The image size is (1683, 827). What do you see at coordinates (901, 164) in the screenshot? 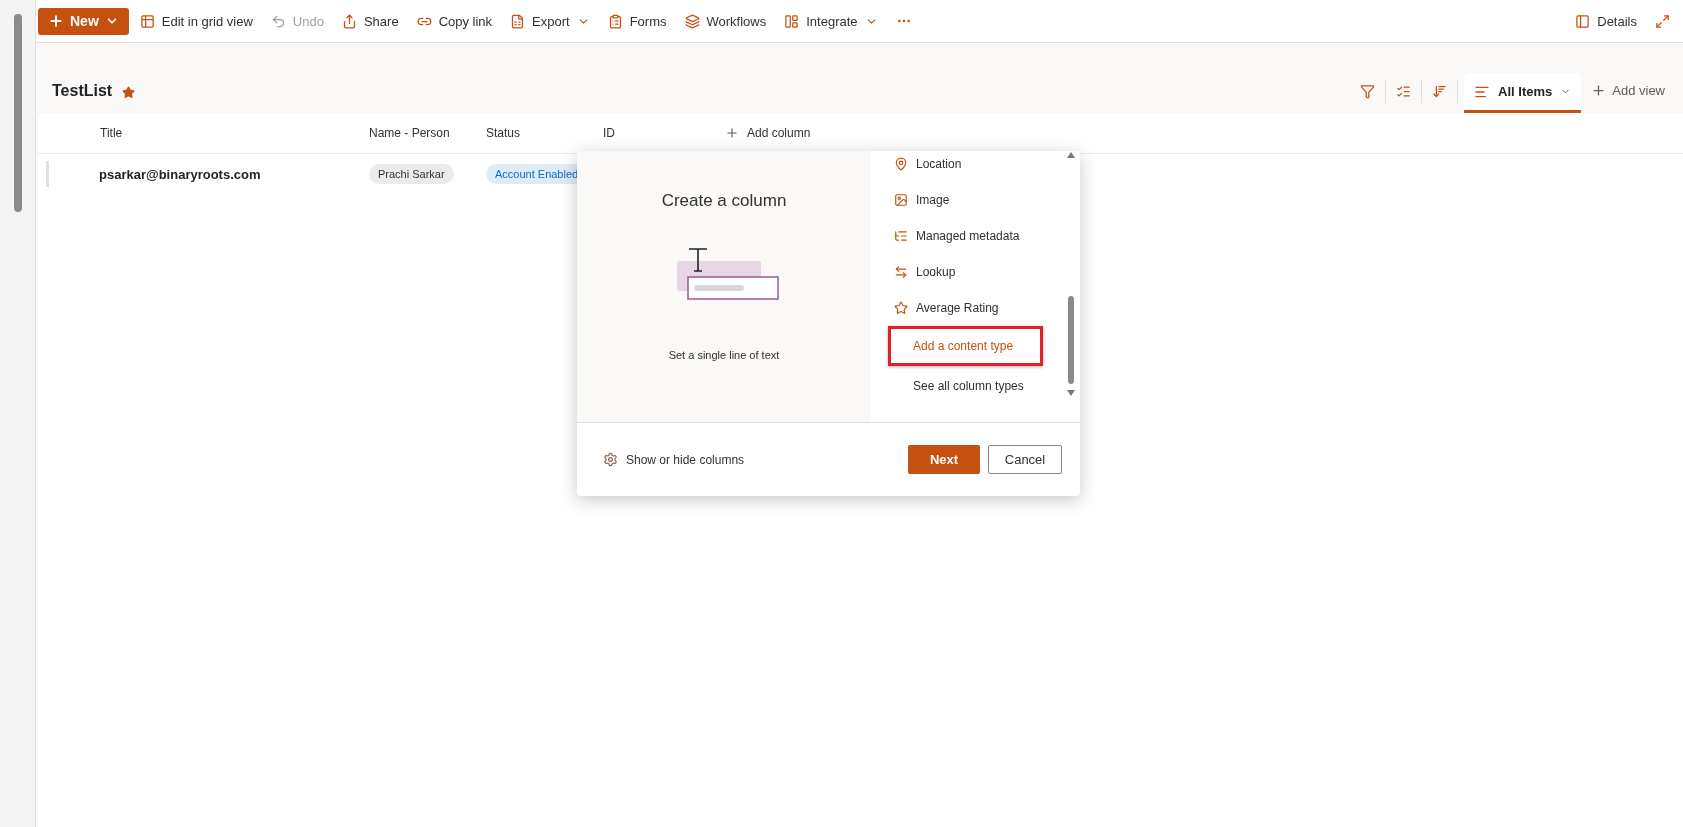
I see `pin-icon` at bounding box center [901, 164].